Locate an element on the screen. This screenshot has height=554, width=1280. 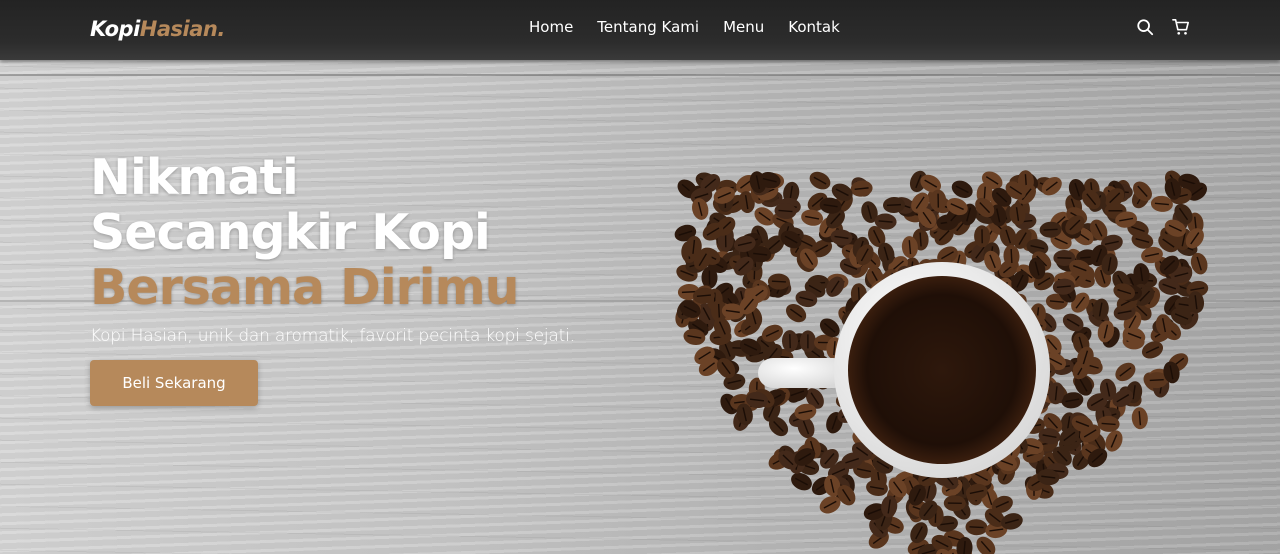
wood-plank-line is located at coordinates (640, 75).